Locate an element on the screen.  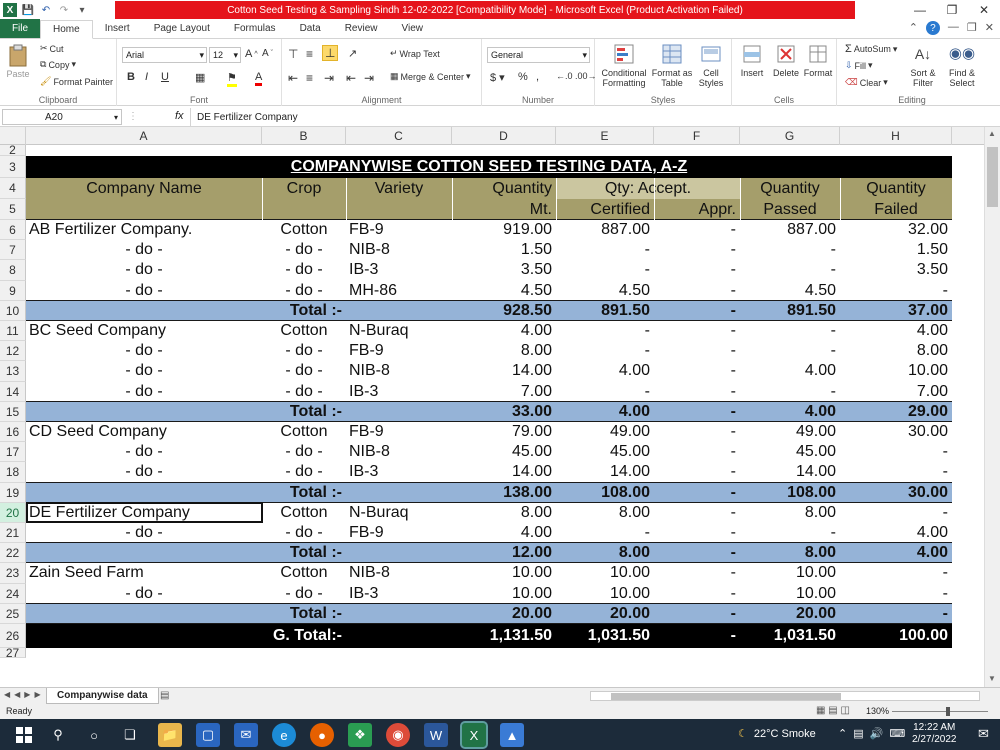
font-color-button: A is located at coordinates (259, 78).